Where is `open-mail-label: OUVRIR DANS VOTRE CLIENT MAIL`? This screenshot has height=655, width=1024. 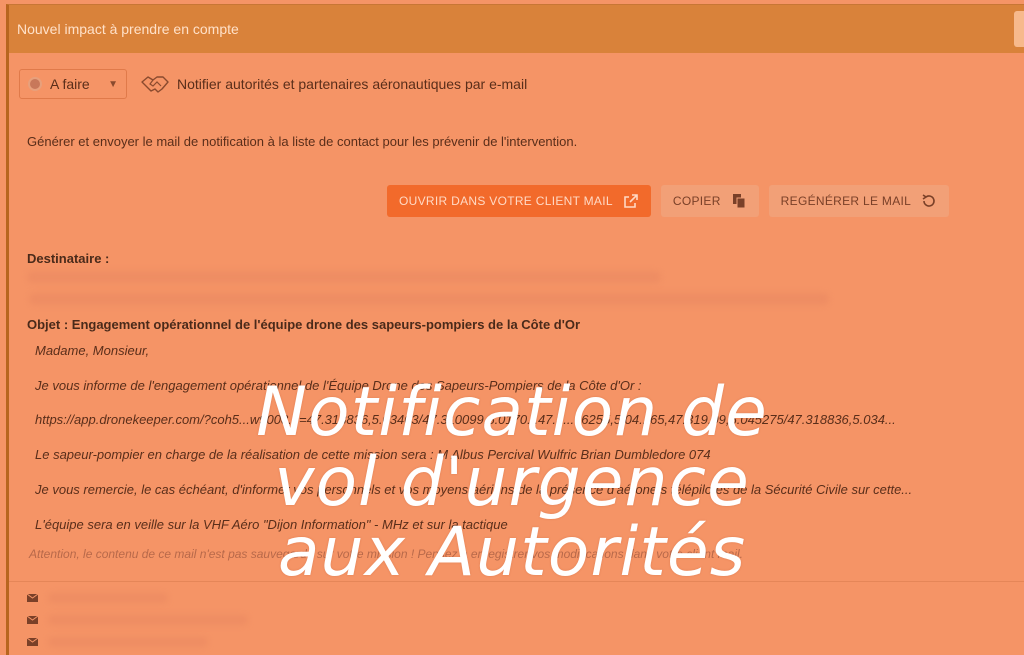
open-mail-label: OUVRIR DANS VOTRE CLIENT MAIL is located at coordinates (506, 201).